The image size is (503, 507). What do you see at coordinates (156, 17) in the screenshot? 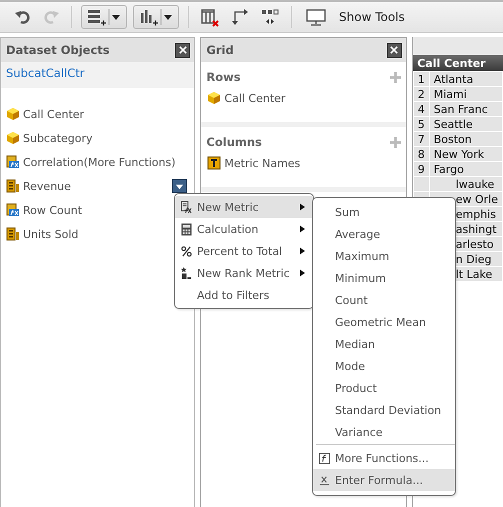
I see `insert-chart-dropdown` at bounding box center [156, 17].